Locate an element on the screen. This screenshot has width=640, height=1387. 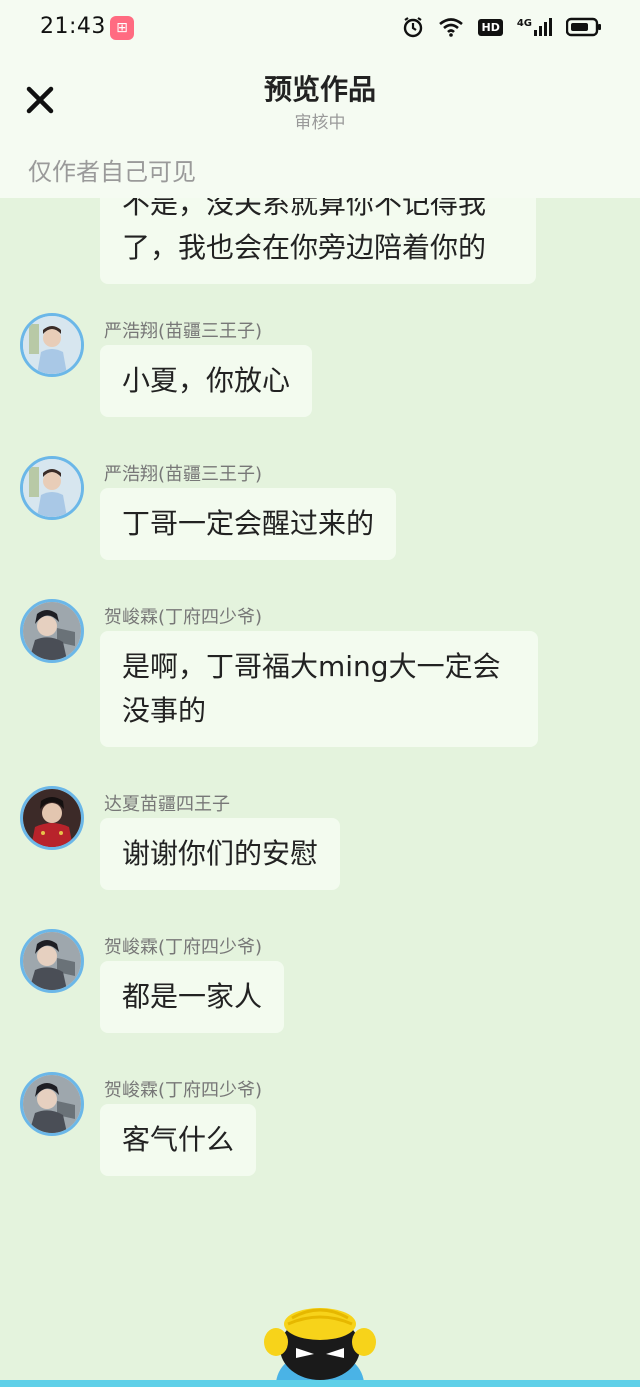
signal-4g-icon: 4G is located at coordinates (534, 27).